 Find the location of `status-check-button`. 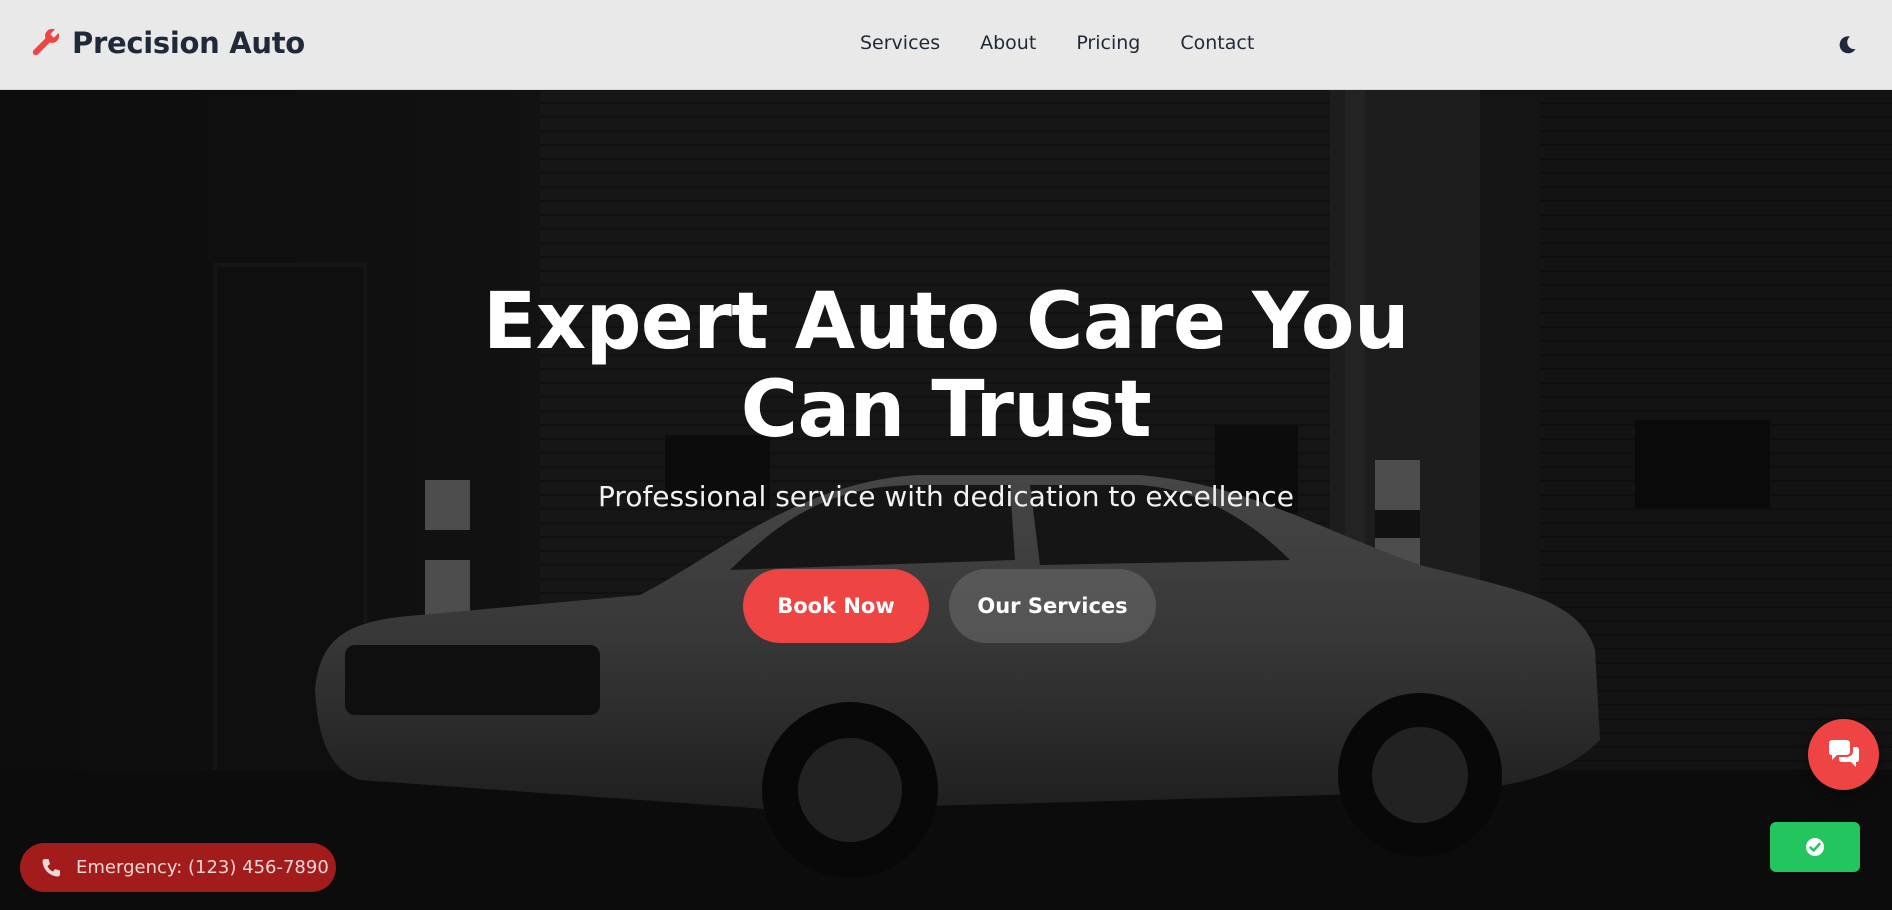

status-check-button is located at coordinates (1815, 847).